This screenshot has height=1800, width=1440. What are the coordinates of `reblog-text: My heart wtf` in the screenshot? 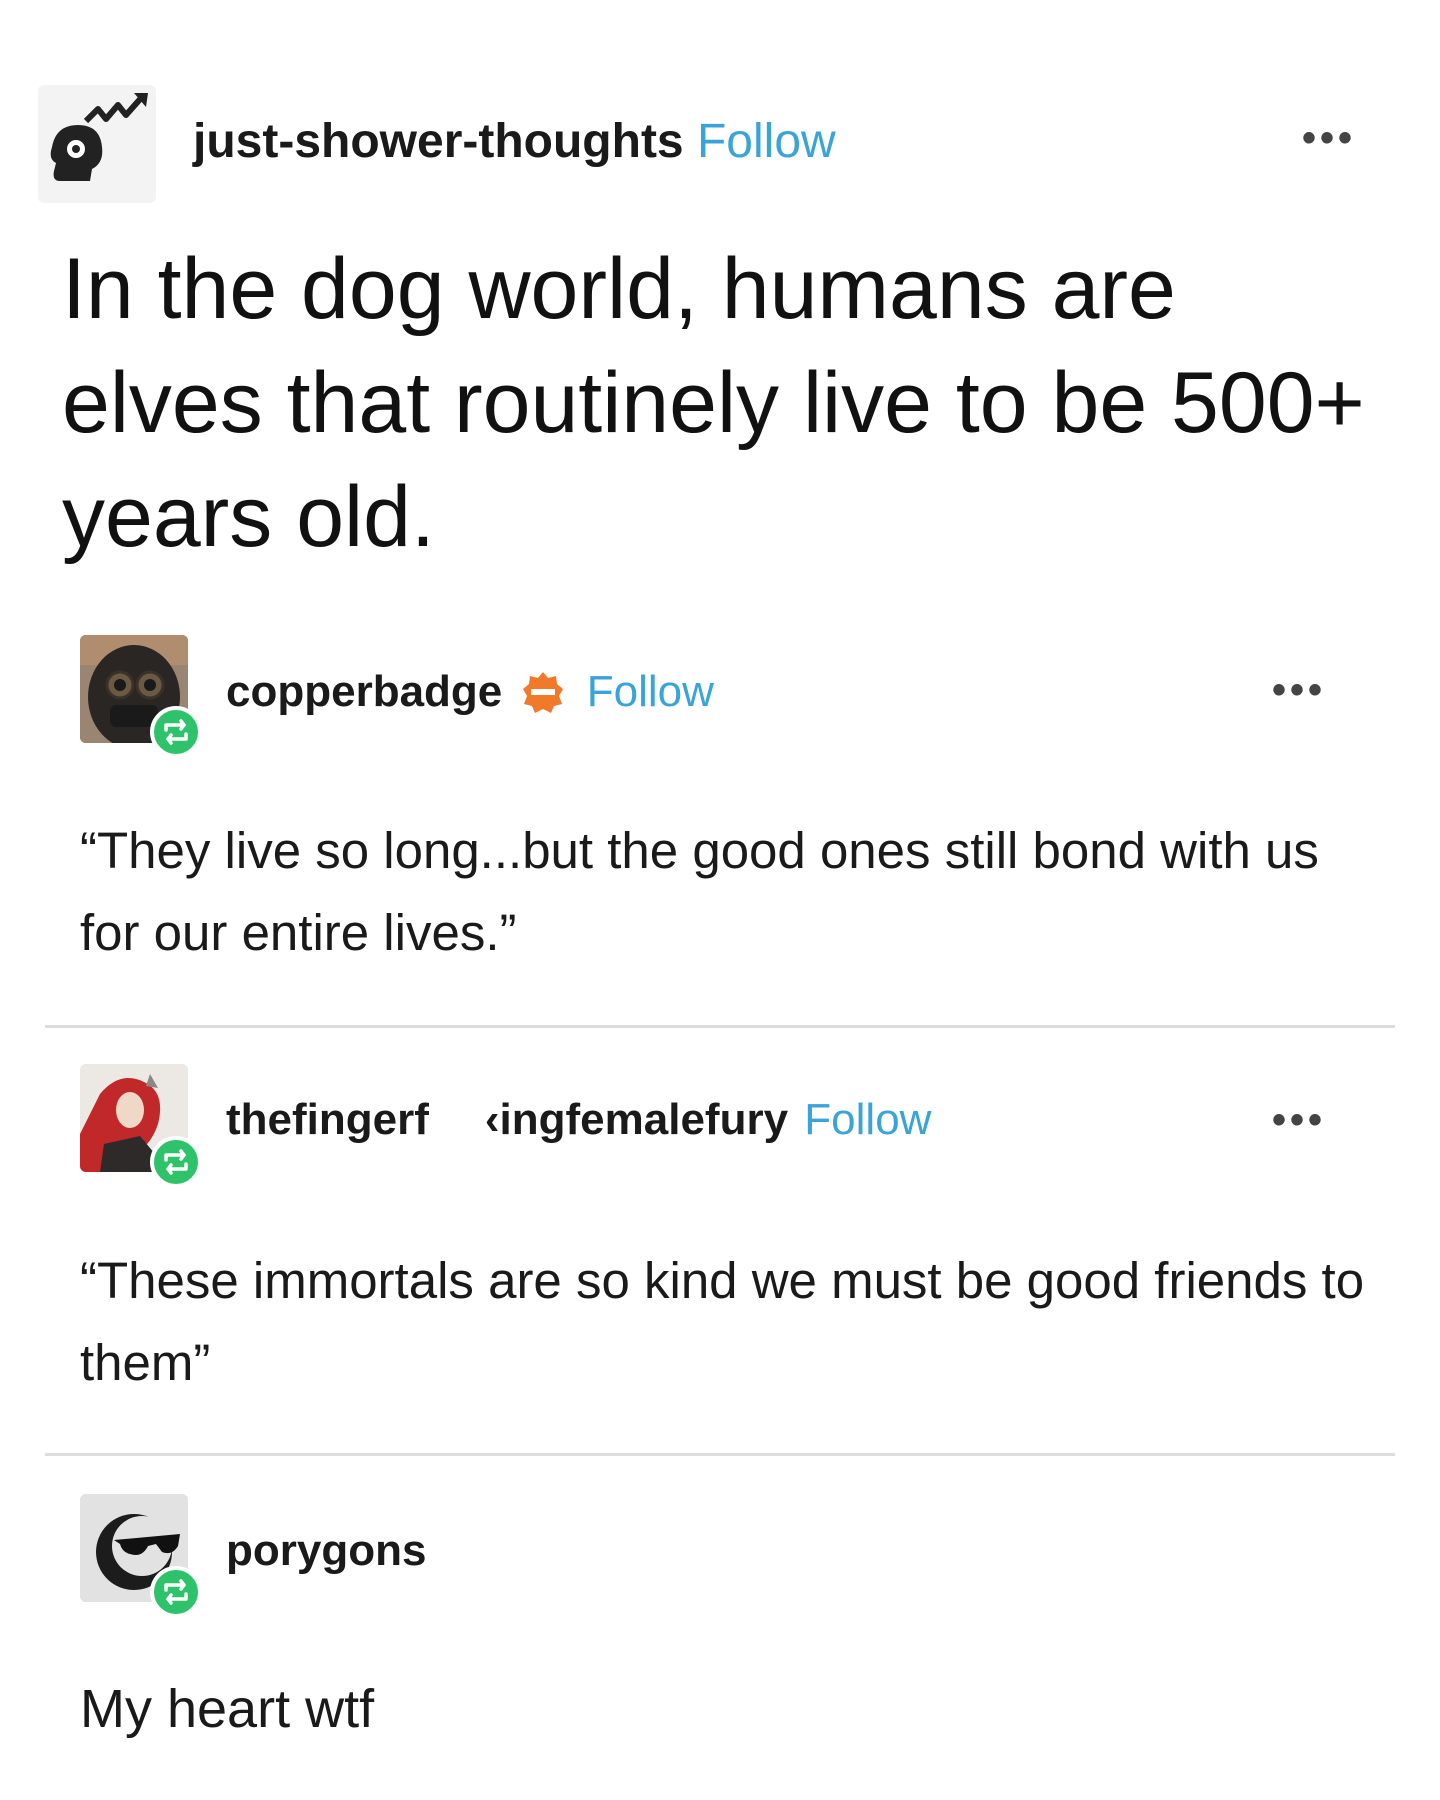 It's located at (227, 1709).